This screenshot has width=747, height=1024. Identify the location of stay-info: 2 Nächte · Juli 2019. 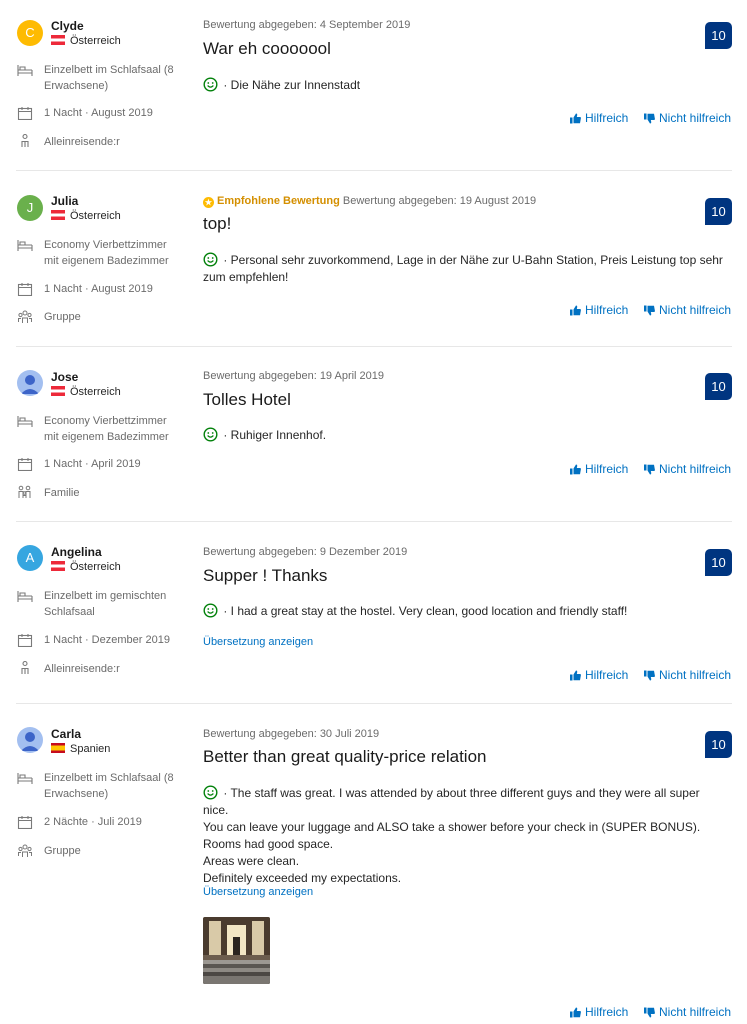
(93, 822).